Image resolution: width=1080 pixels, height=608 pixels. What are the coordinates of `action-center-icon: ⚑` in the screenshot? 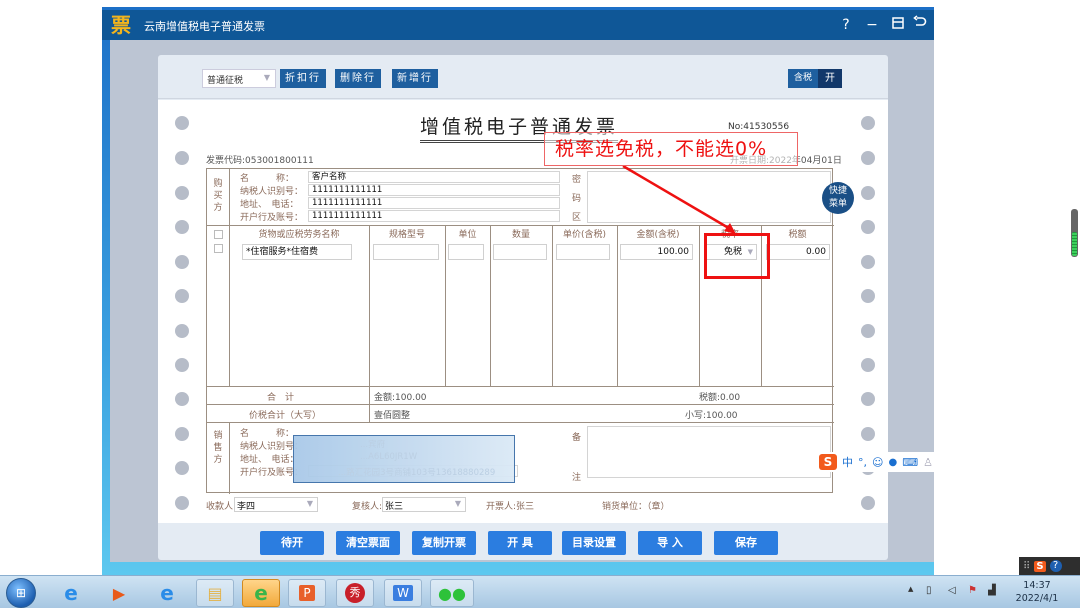 It's located at (972, 590).